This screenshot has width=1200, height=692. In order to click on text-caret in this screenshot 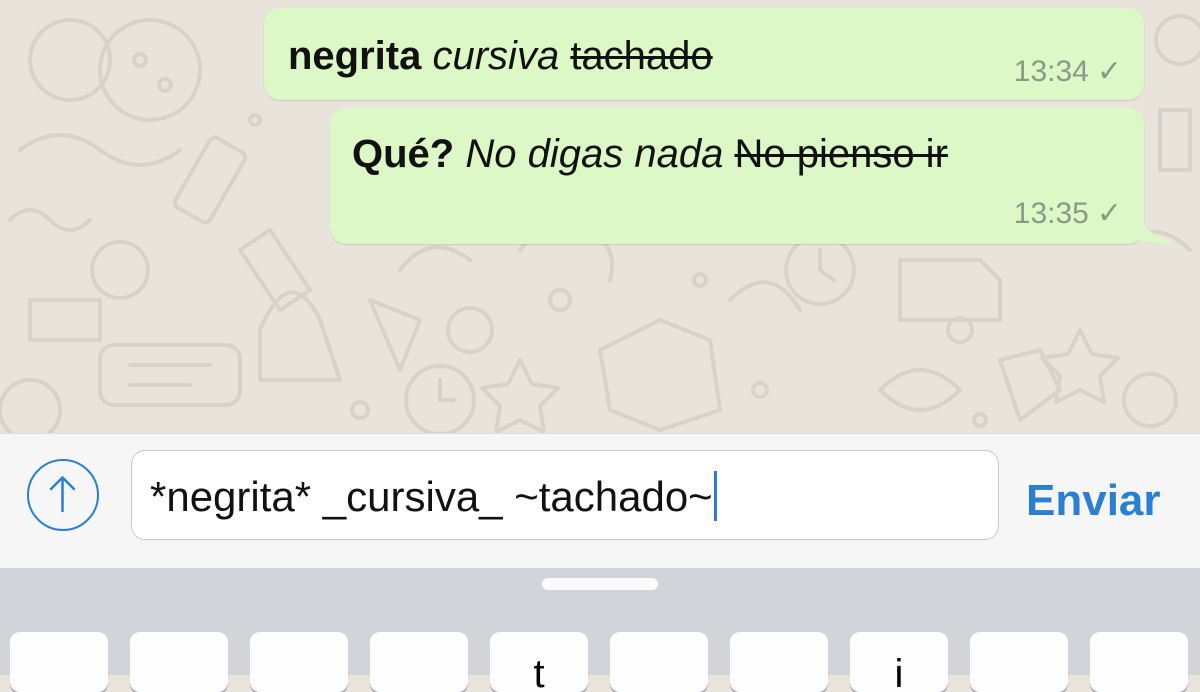, I will do `click(715, 496)`.